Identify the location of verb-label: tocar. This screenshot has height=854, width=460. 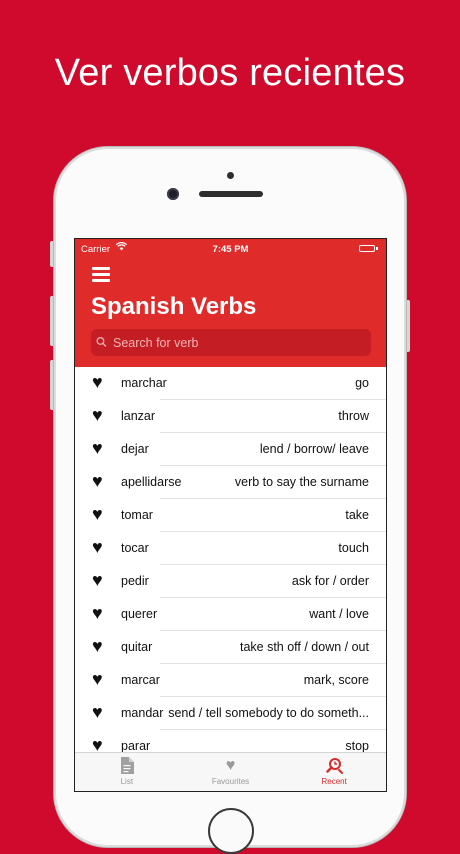
(135, 548).